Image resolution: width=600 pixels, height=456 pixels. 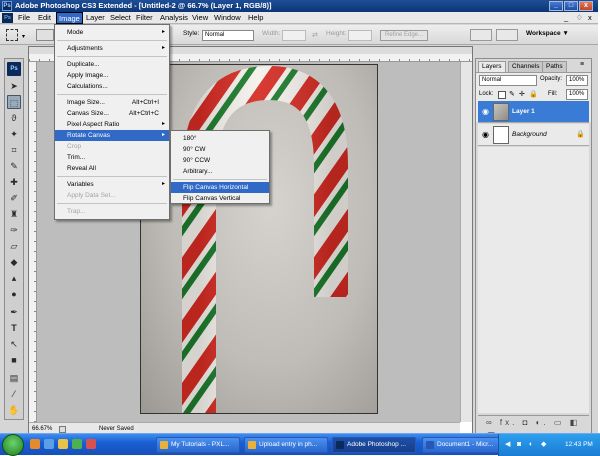 I want to click on clock: 12:43 PM, so click(x=579, y=445).